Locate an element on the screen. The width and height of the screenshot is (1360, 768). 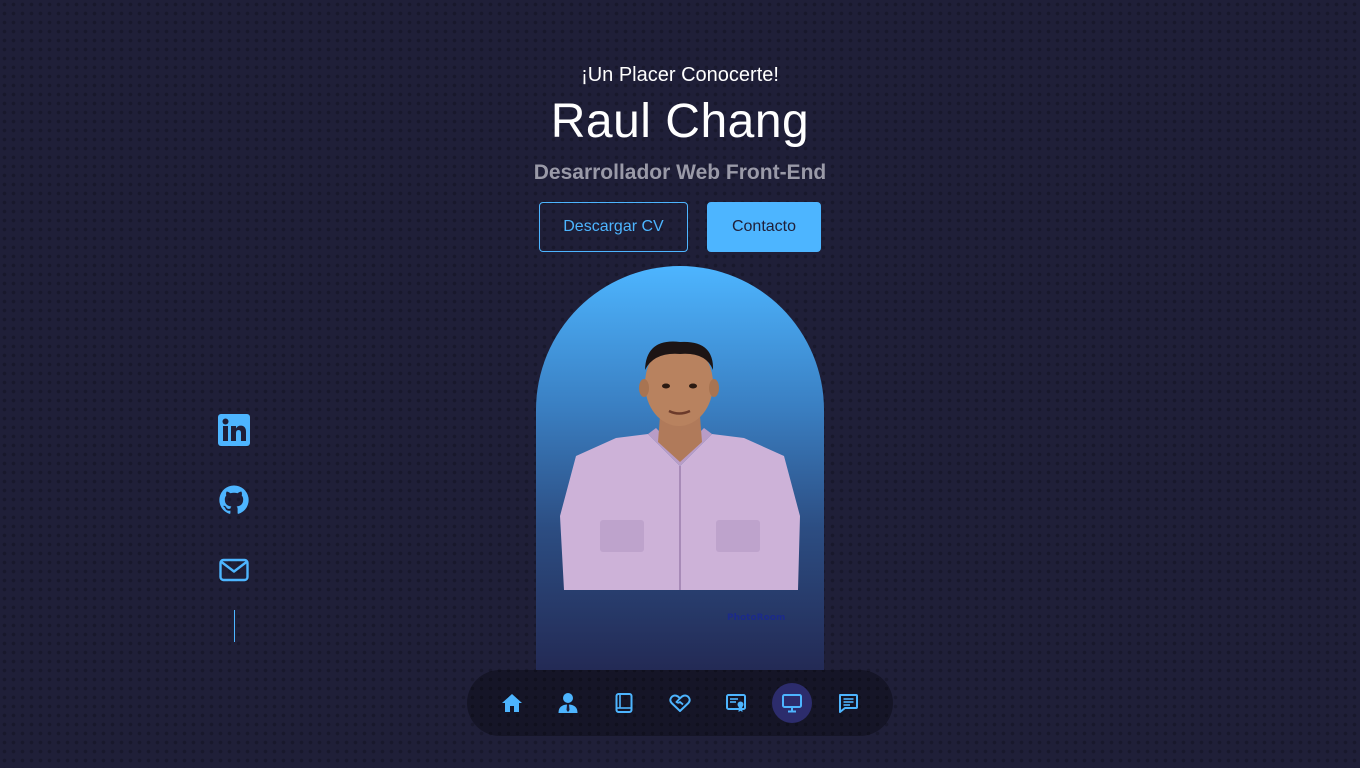
cta-buttons: Descargar CV Contacto is located at coordinates (680, 227).